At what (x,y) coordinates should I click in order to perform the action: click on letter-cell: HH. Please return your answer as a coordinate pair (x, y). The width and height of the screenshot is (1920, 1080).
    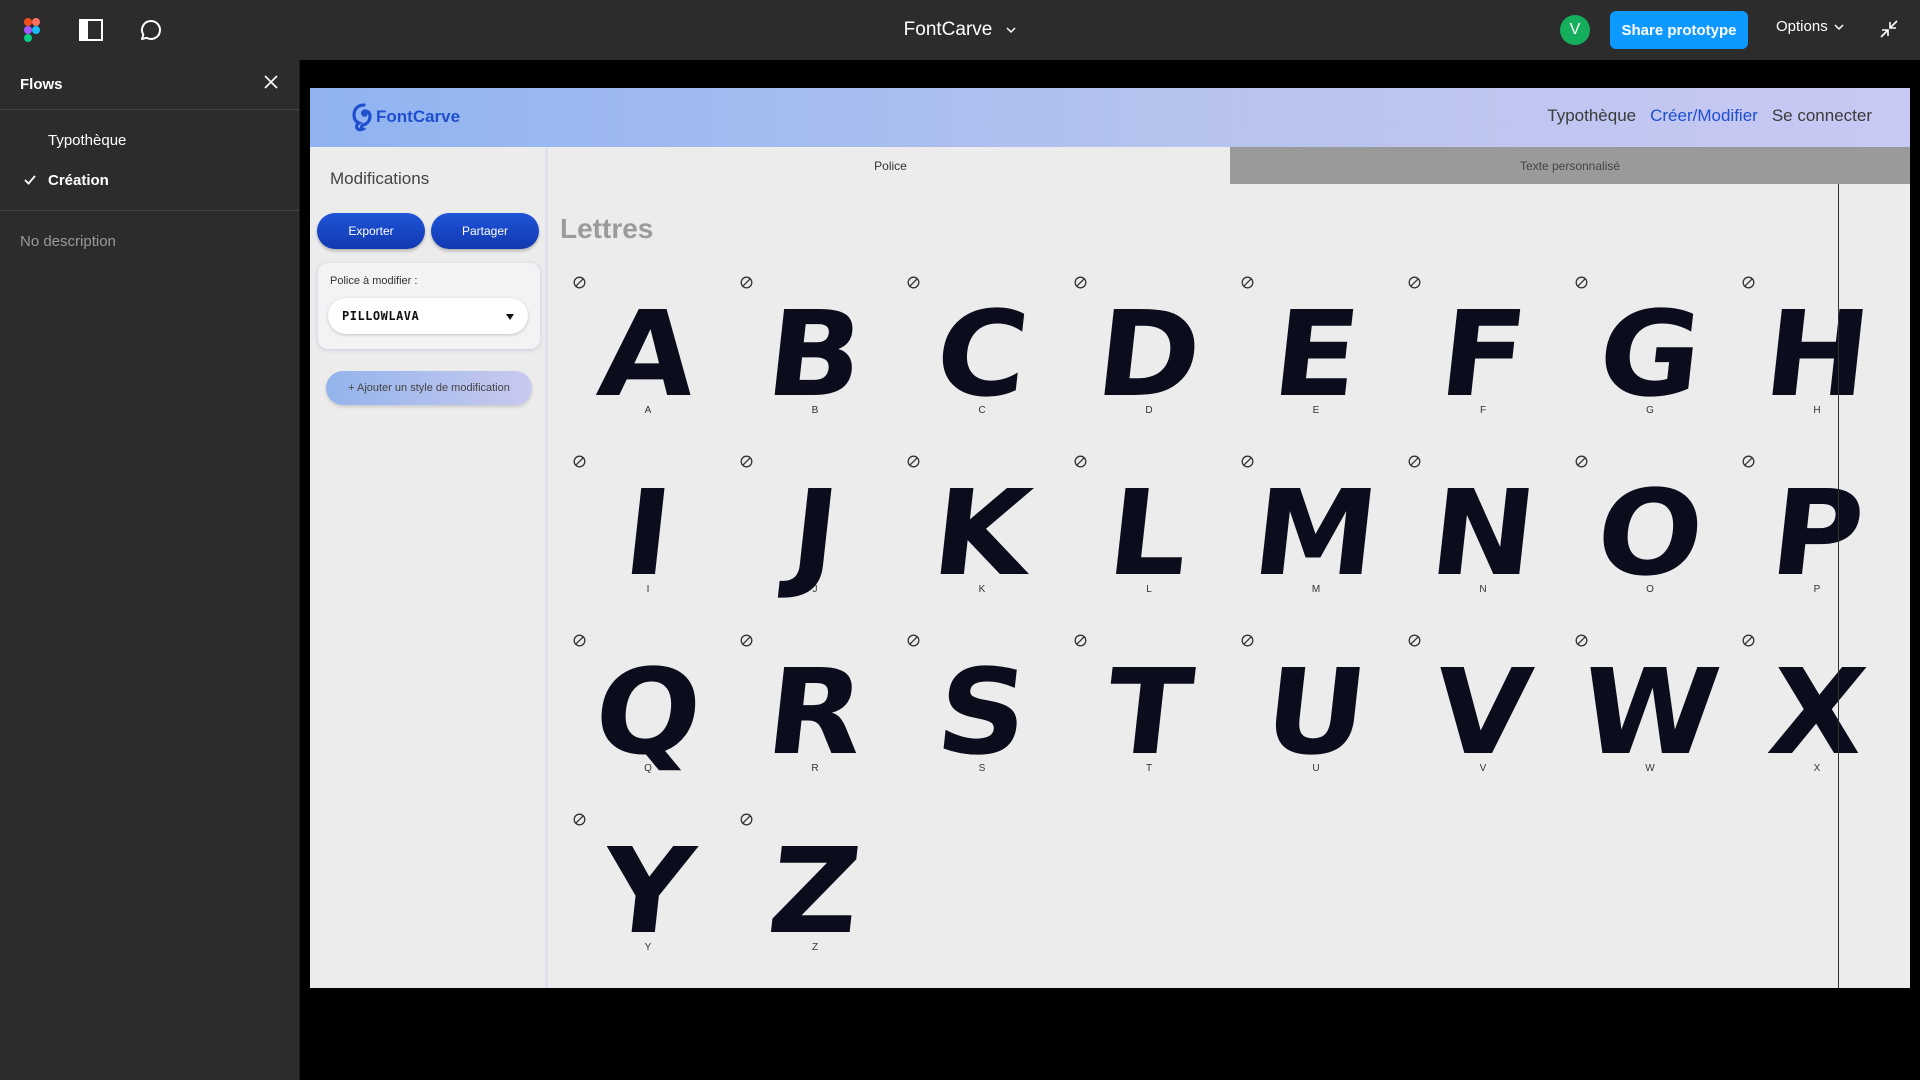
    Looking at the image, I should click on (1809, 361).